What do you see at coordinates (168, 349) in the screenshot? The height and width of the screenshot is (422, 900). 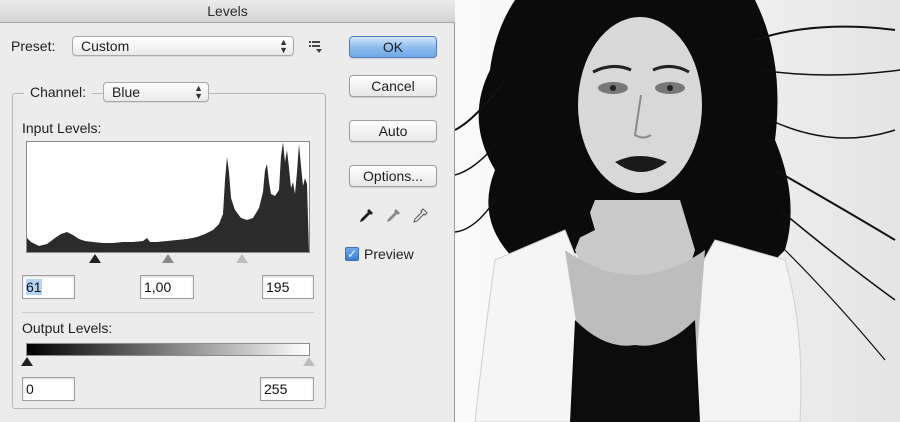 I see `output-gradient-bar` at bounding box center [168, 349].